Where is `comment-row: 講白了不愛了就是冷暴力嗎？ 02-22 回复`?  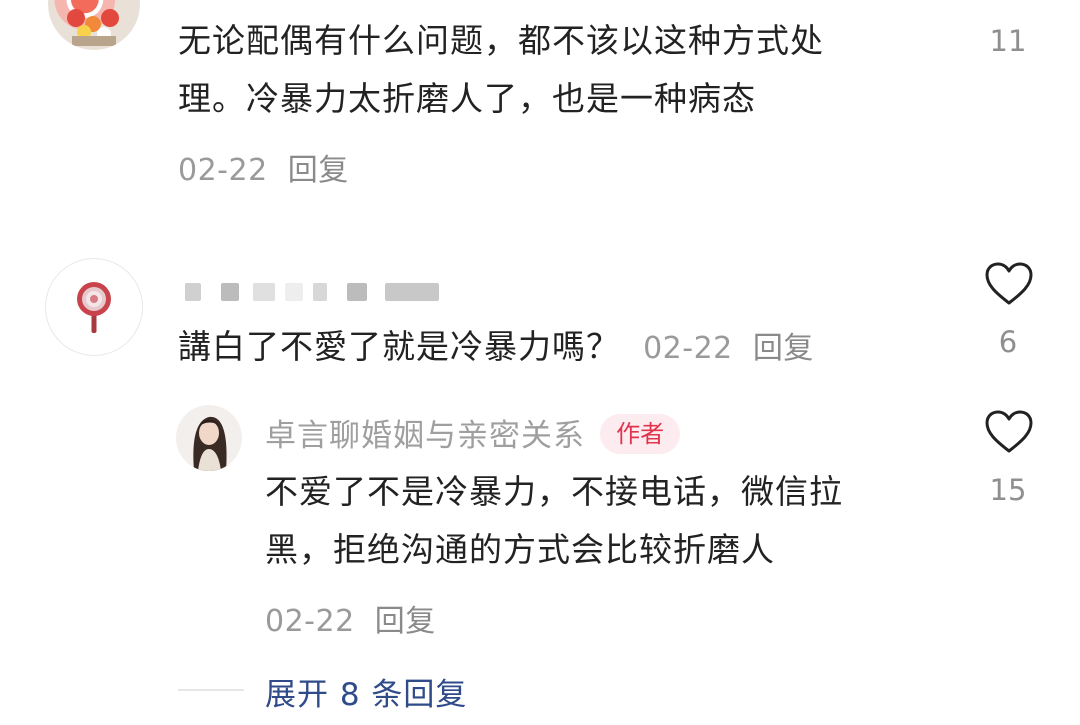
comment-row: 講白了不愛了就是冷暴力嗎？ 02-22 回复 is located at coordinates (496, 347).